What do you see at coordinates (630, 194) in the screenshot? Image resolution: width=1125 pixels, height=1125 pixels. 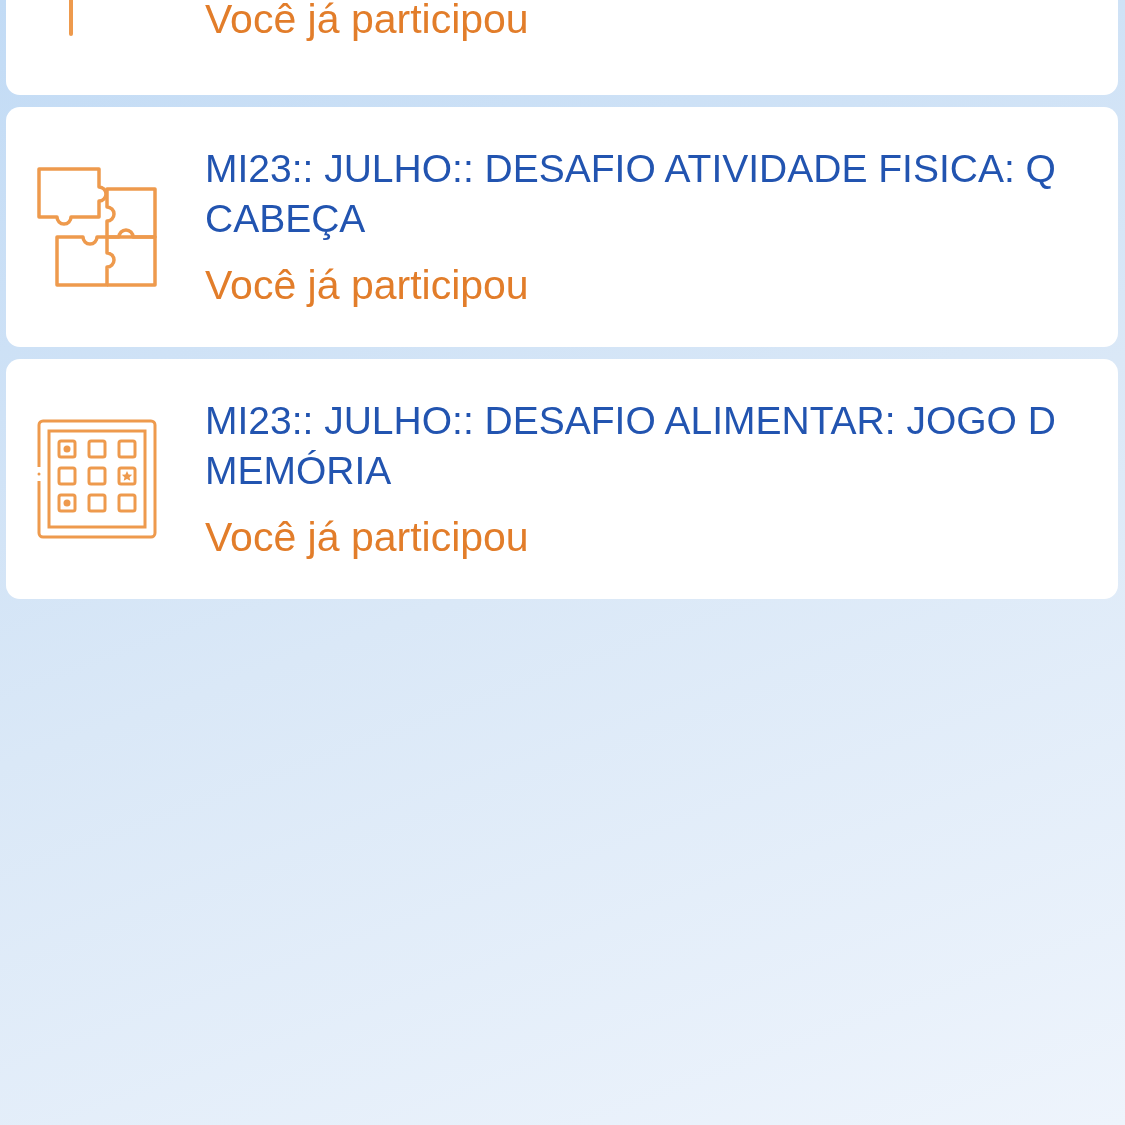 I see `activity-title: MI23:: JULHO:: DESAFIO ATIVIDADE FISICA: Q CABEÇA` at bounding box center [630, 194].